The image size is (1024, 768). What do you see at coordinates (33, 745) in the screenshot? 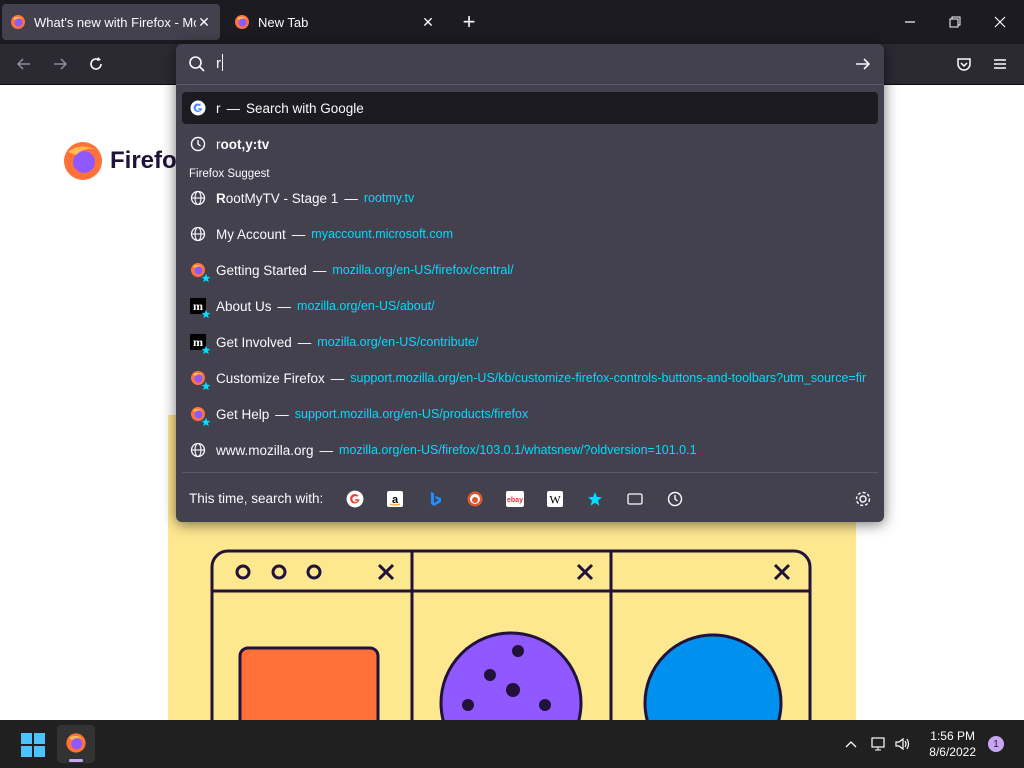
I see `windows-start-icon` at bounding box center [33, 745].